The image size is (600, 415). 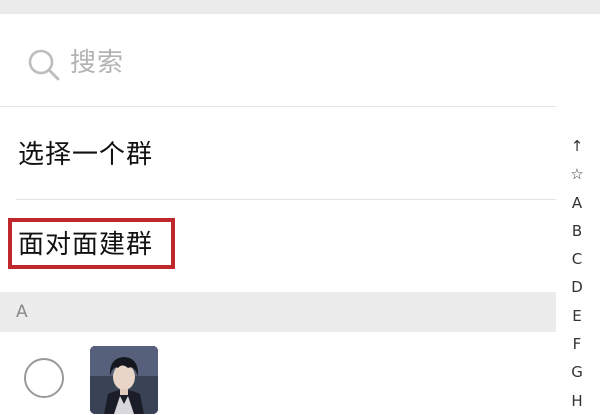 I want to click on index-letter-e: E, so click(x=577, y=316).